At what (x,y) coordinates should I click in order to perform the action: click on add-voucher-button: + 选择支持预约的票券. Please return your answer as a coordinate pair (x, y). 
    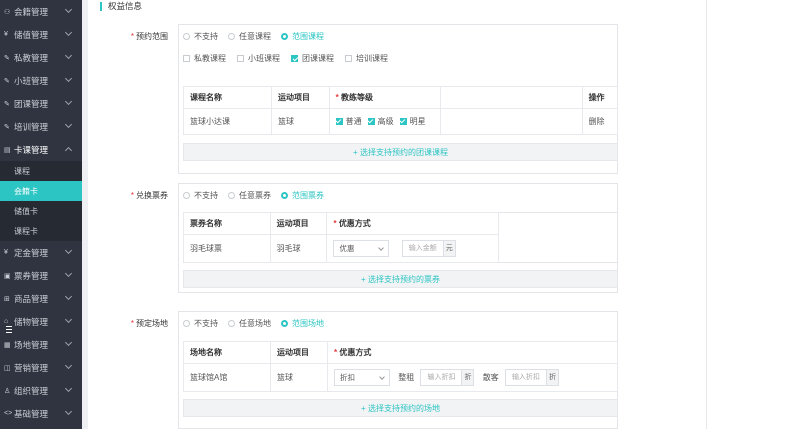
    Looking at the image, I should click on (400, 279).